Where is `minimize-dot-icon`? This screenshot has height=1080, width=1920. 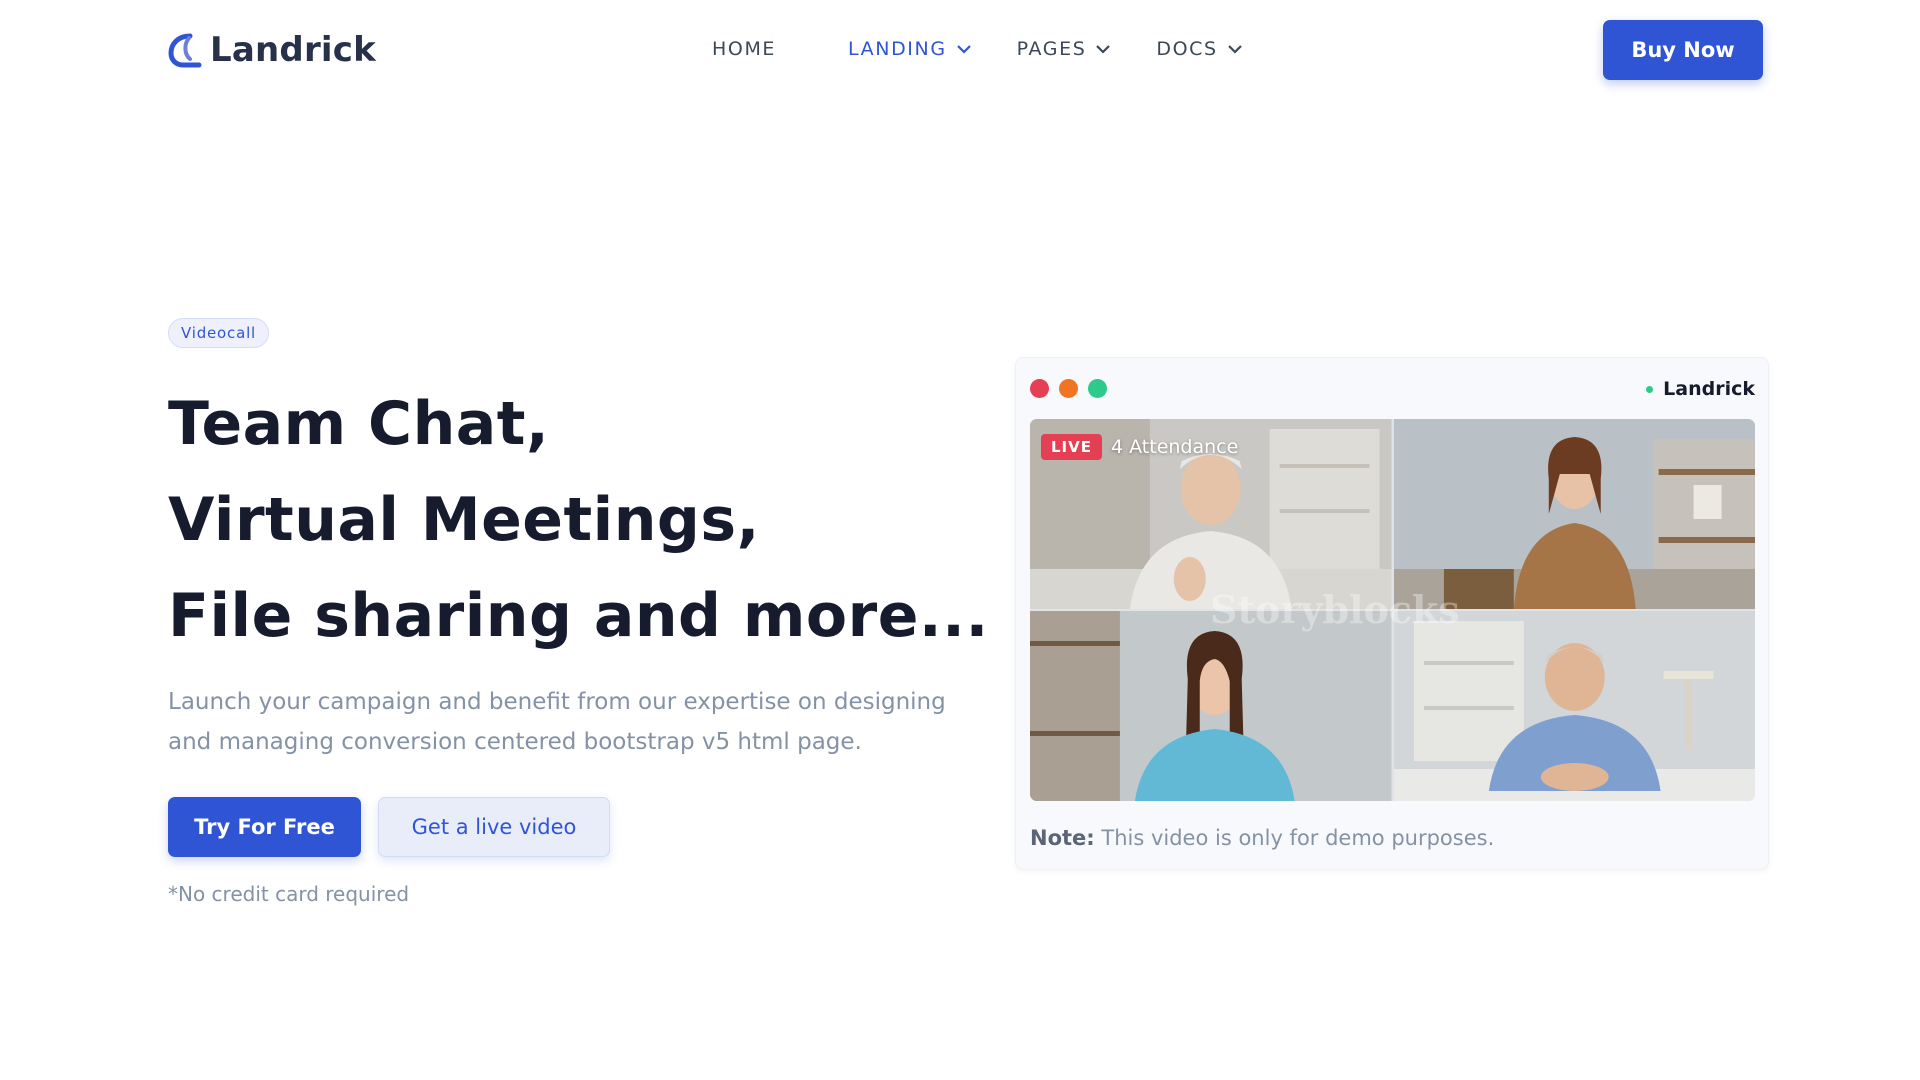
minimize-dot-icon is located at coordinates (1068, 388).